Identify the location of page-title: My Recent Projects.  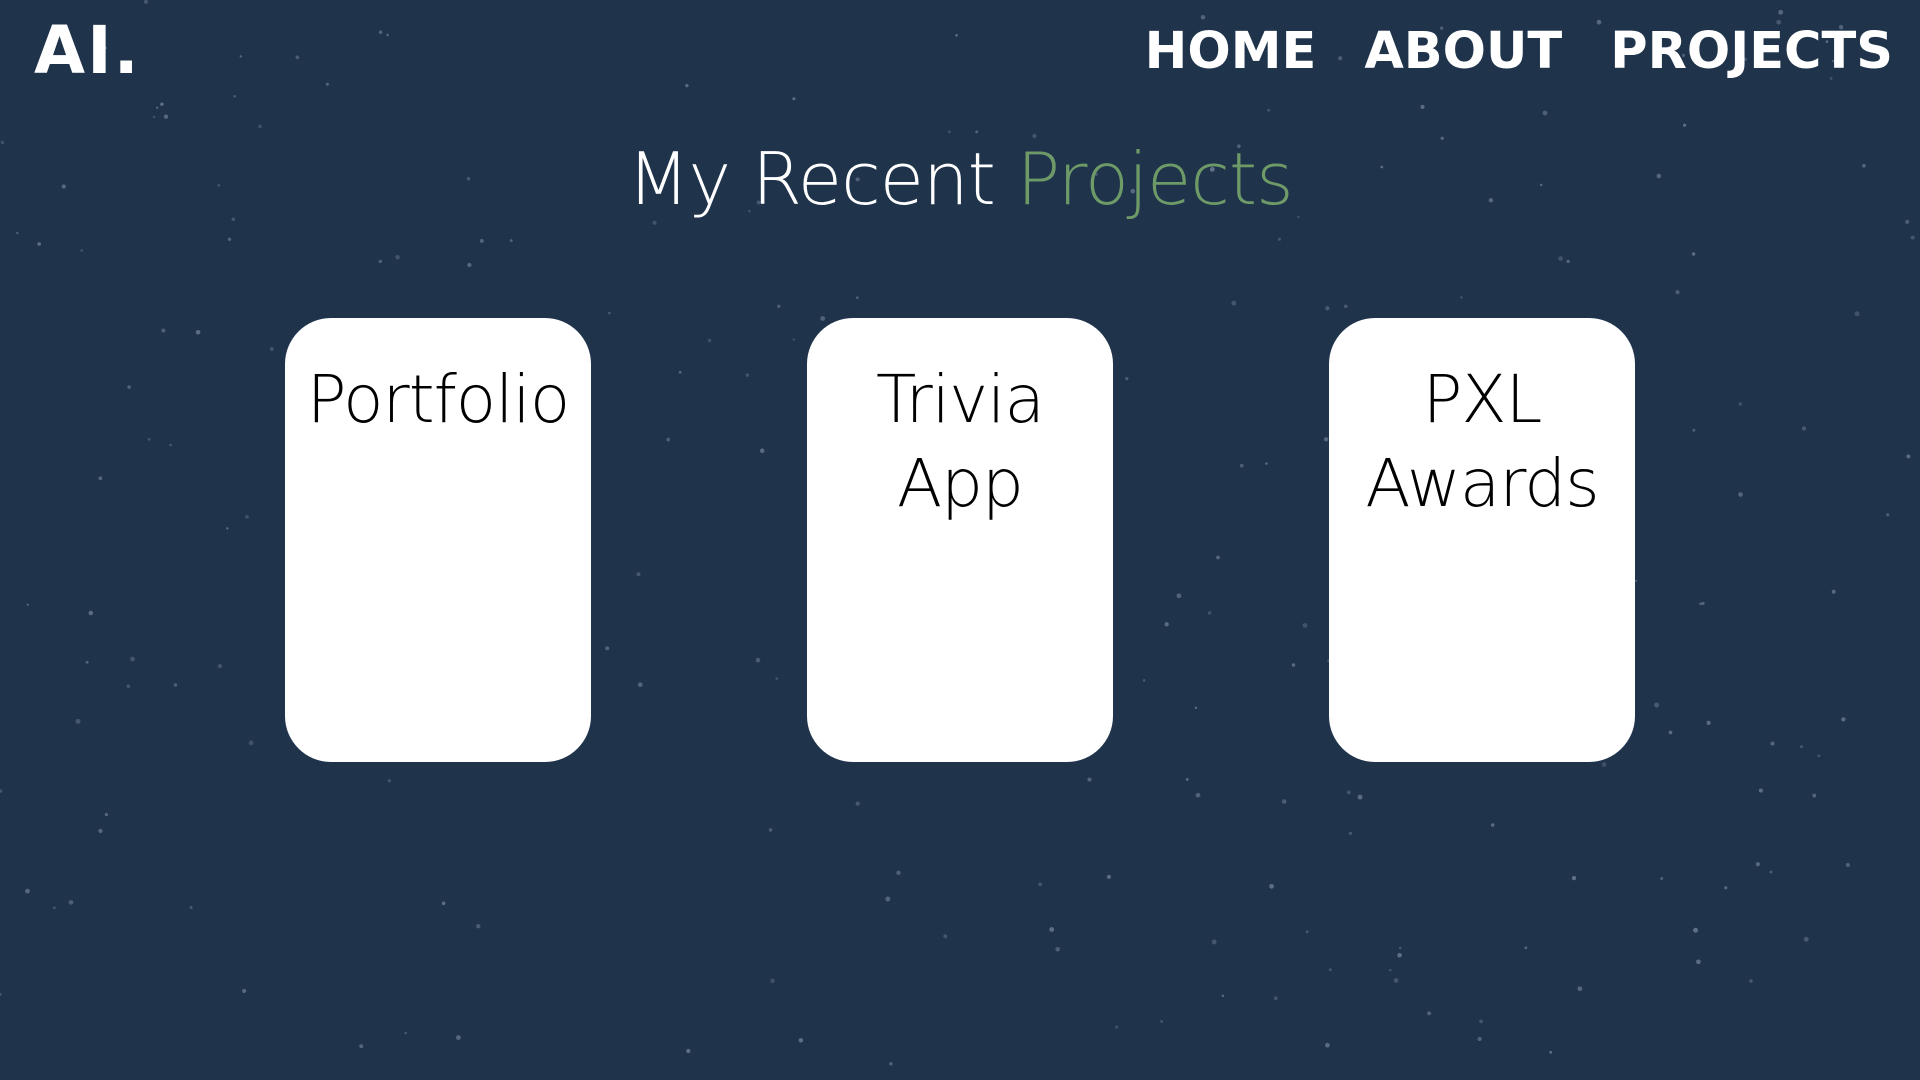
(960, 179).